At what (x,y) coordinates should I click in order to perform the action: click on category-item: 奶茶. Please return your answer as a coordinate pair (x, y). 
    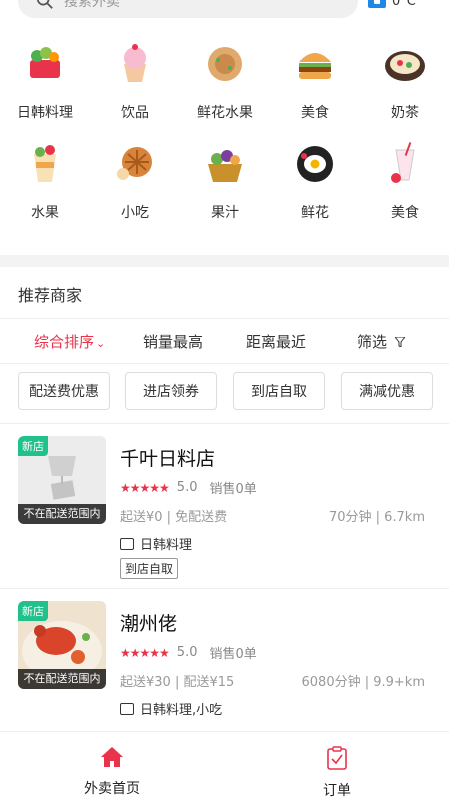
    Looking at the image, I should click on (405, 81).